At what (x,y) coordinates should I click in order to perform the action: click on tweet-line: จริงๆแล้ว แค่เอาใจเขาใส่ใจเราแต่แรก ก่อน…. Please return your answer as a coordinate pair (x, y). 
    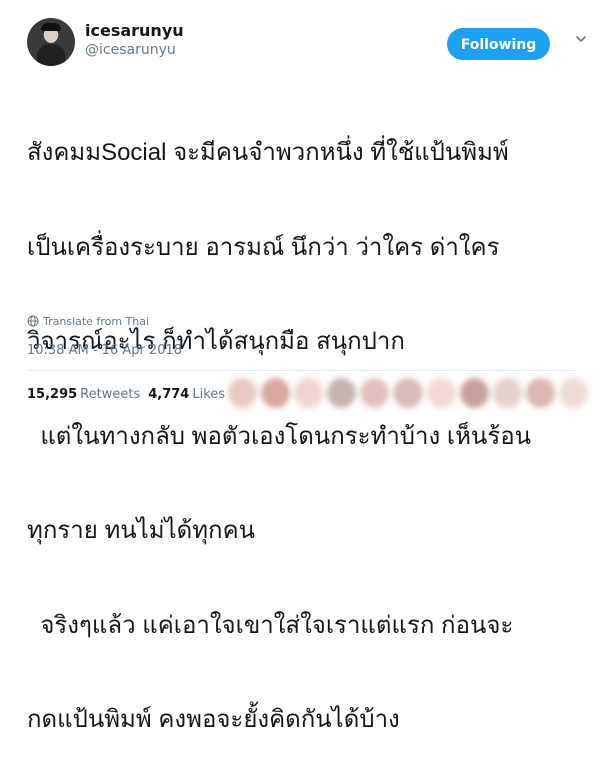
    Looking at the image, I should click on (270, 625).